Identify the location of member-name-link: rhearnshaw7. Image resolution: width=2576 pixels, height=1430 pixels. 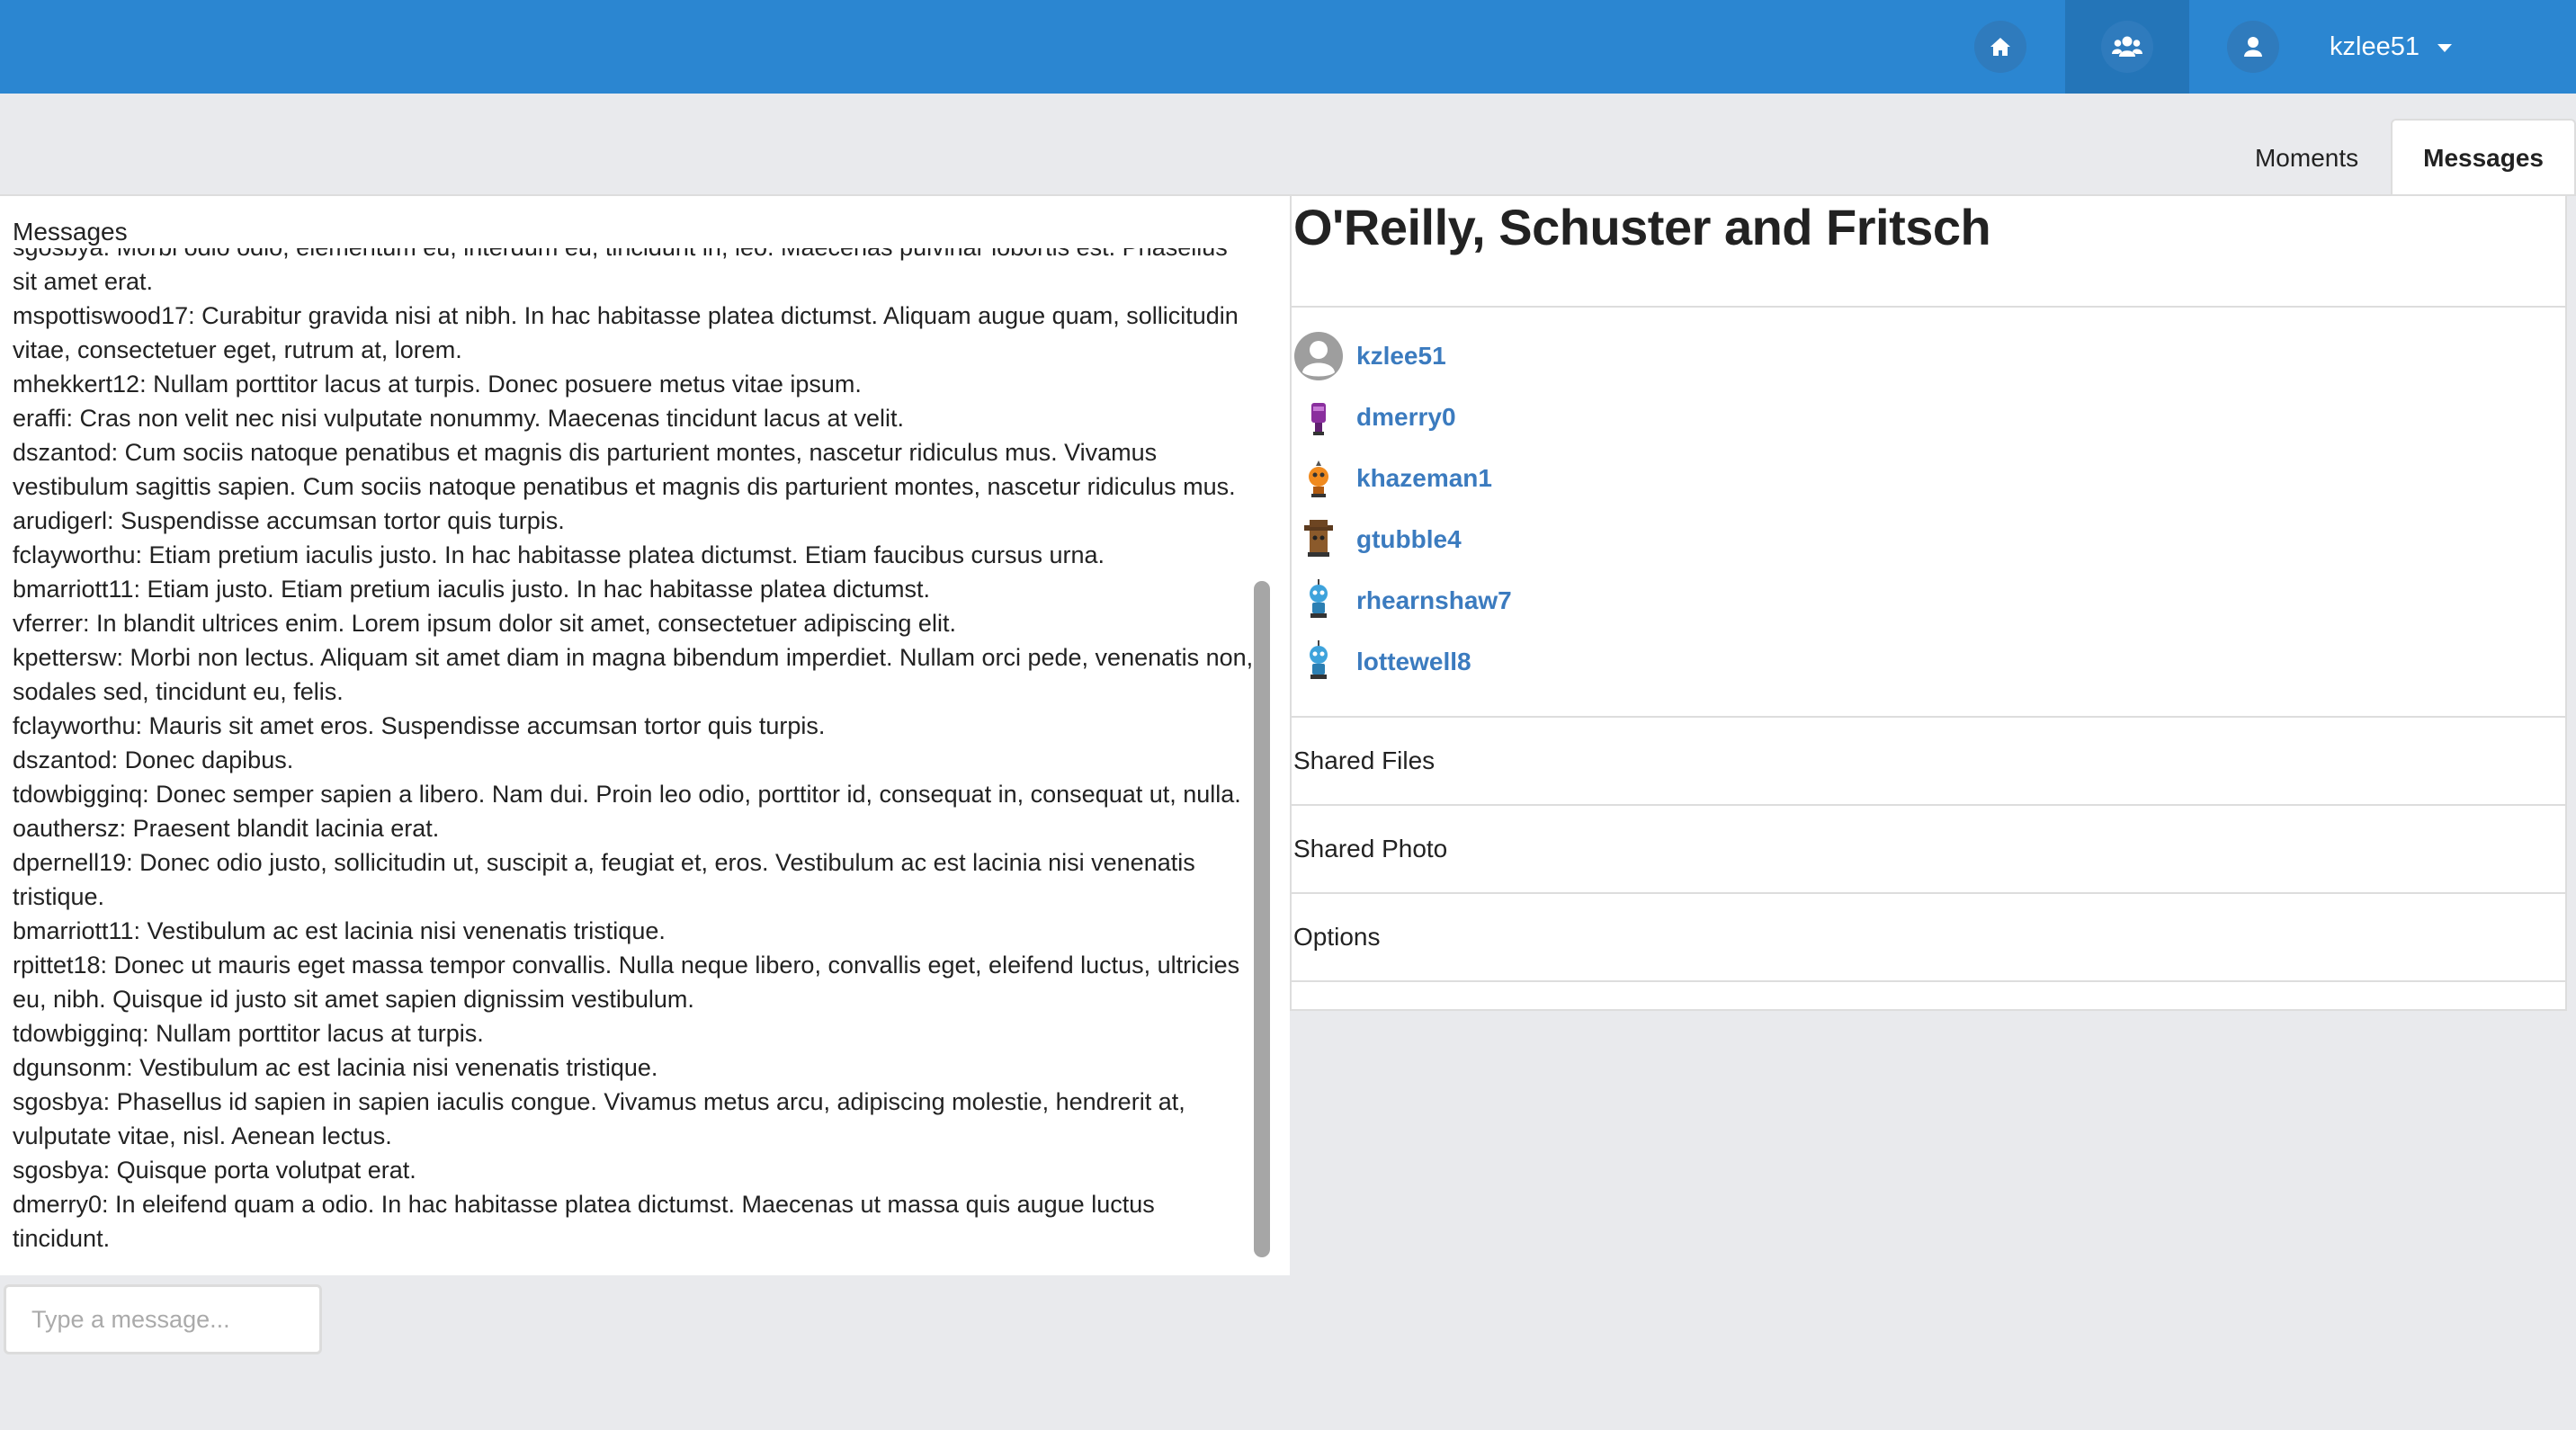
(1434, 600).